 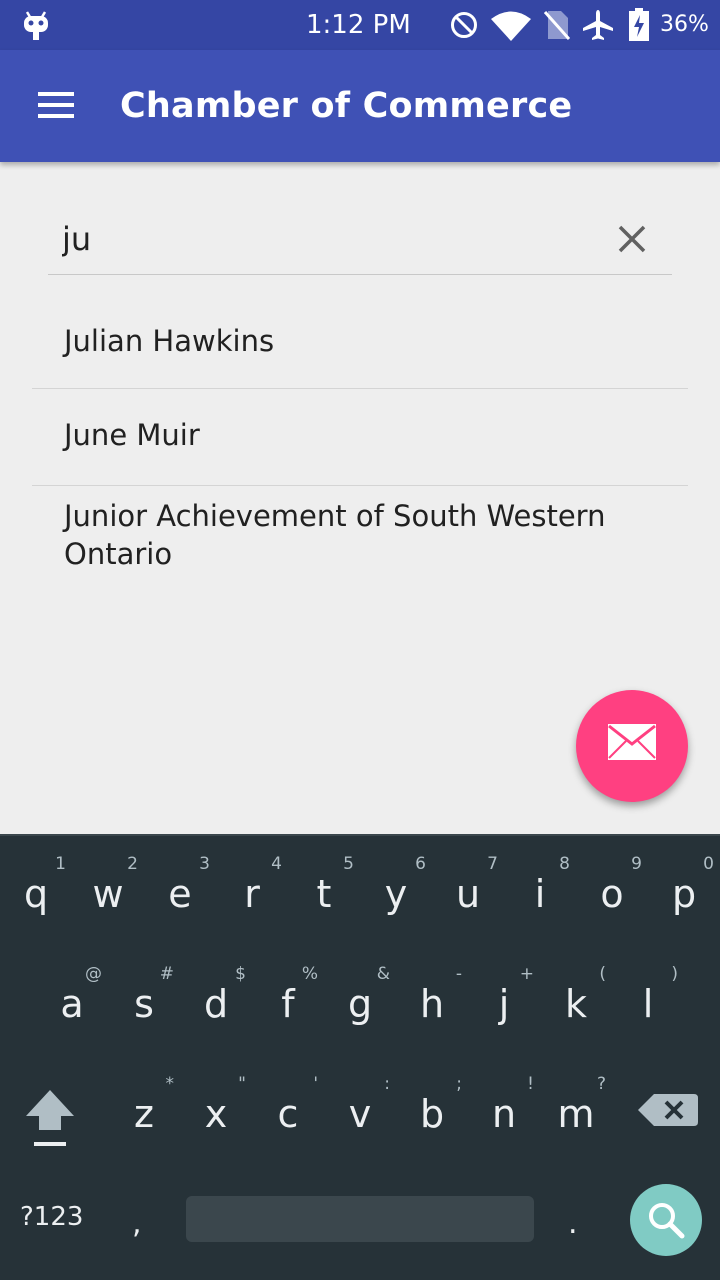 What do you see at coordinates (464, 25) in the screenshot?
I see `do-not-disturb-icon` at bounding box center [464, 25].